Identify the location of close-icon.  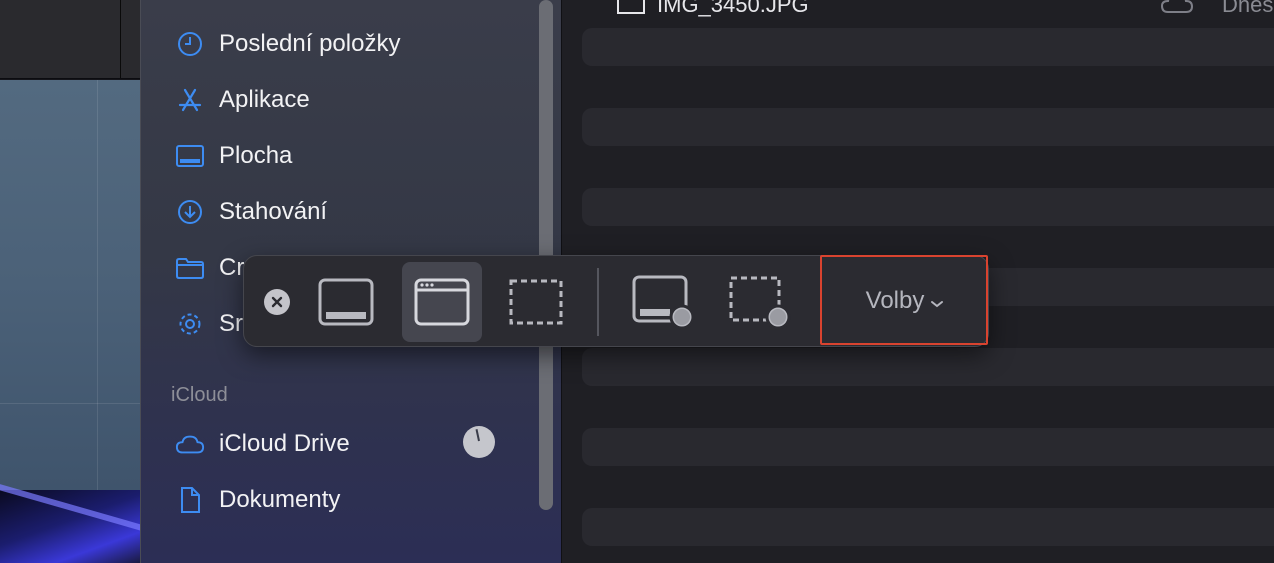
(277, 302).